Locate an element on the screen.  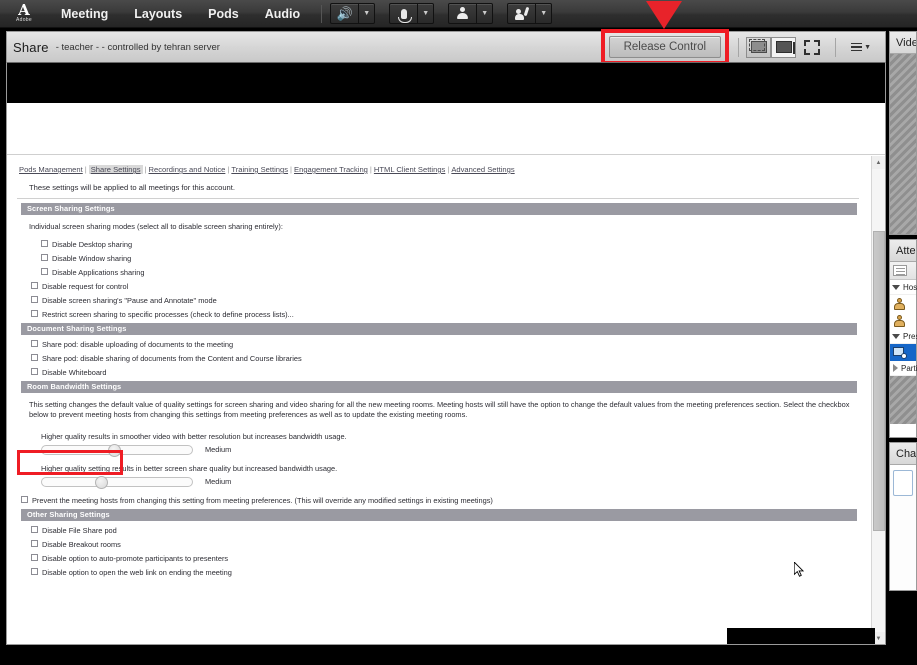
adobe-logo: A Adobe is located at coordinates (24, 14).